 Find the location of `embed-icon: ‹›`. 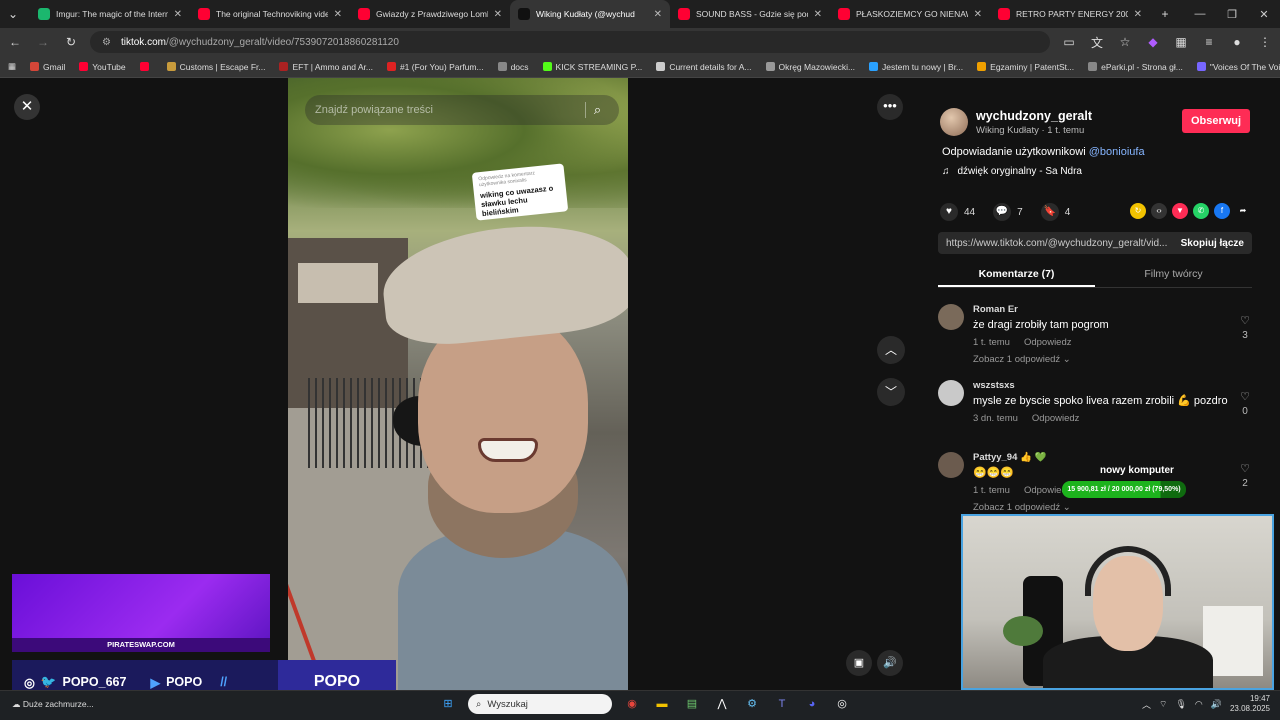

embed-icon: ‹› is located at coordinates (1159, 211).